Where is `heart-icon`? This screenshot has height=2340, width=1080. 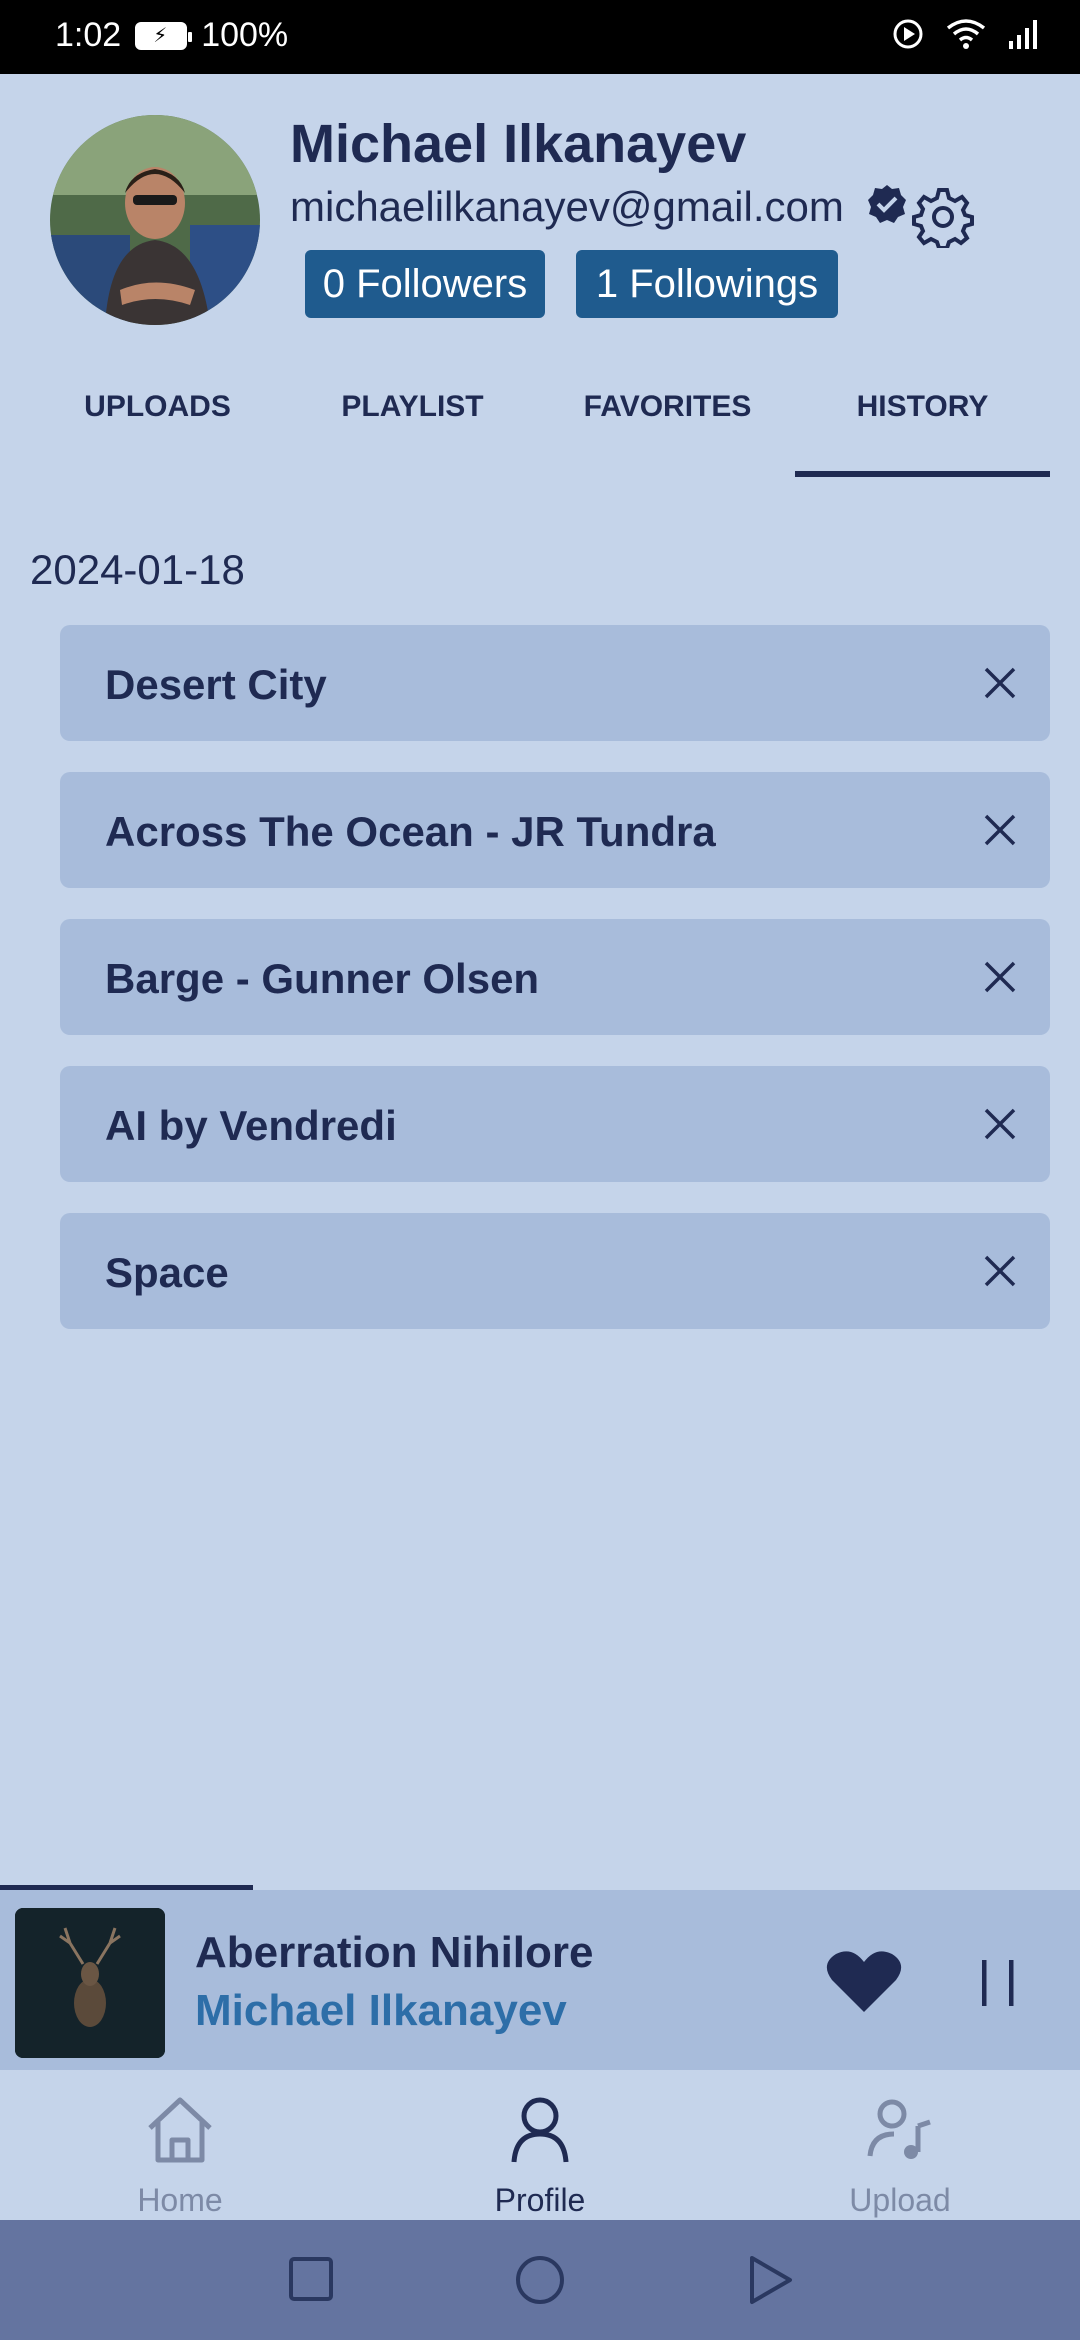
heart-icon is located at coordinates (864, 1981).